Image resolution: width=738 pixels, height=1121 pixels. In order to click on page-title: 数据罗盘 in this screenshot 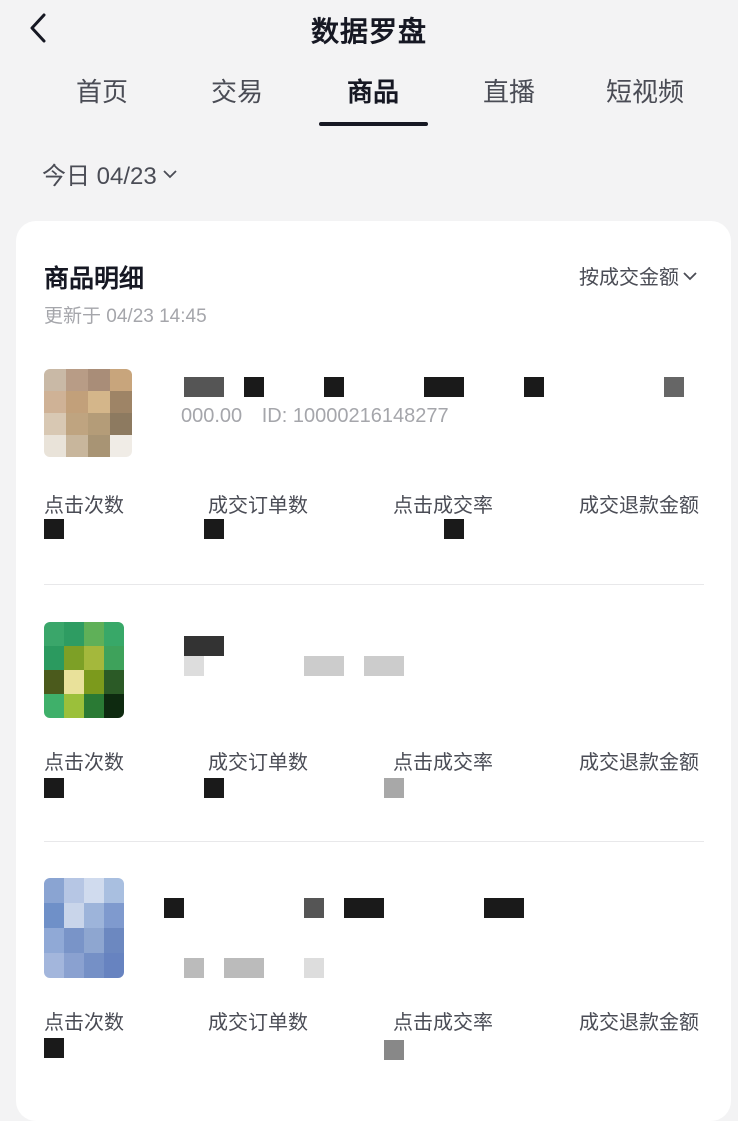, I will do `click(368, 31)`.